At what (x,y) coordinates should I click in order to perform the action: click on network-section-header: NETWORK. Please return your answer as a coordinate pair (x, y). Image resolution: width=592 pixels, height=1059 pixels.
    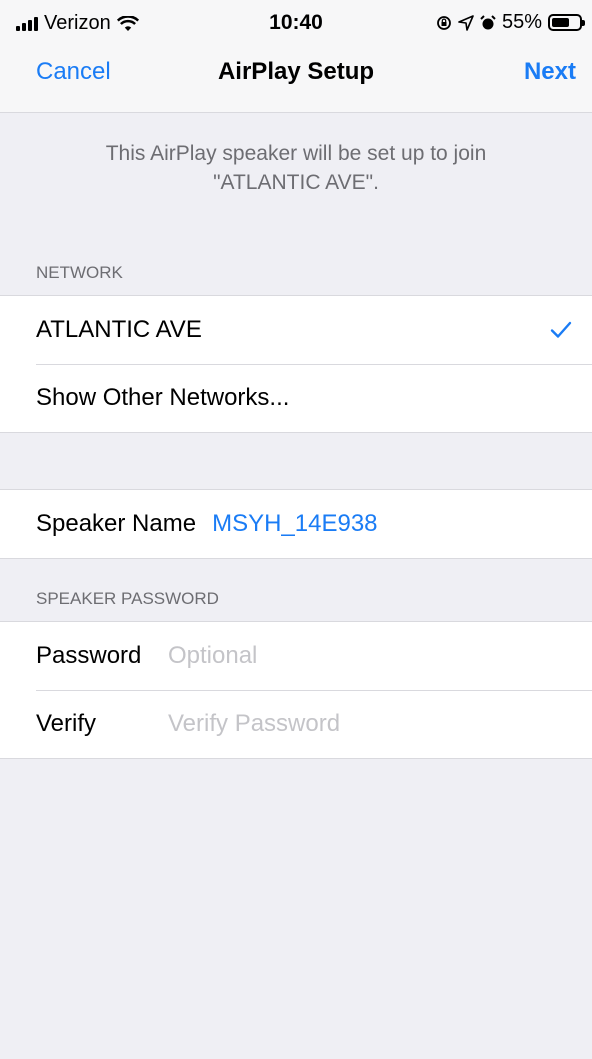
    Looking at the image, I should click on (79, 272).